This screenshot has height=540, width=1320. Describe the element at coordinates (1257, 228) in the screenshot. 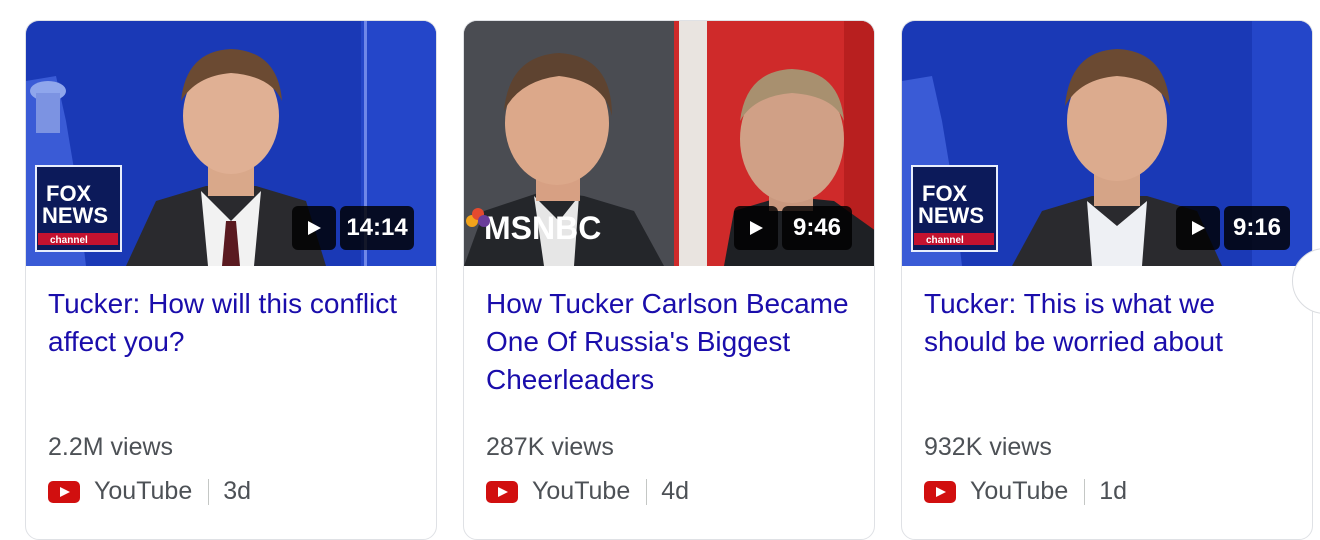

I see `video-duration: 9:16` at that location.